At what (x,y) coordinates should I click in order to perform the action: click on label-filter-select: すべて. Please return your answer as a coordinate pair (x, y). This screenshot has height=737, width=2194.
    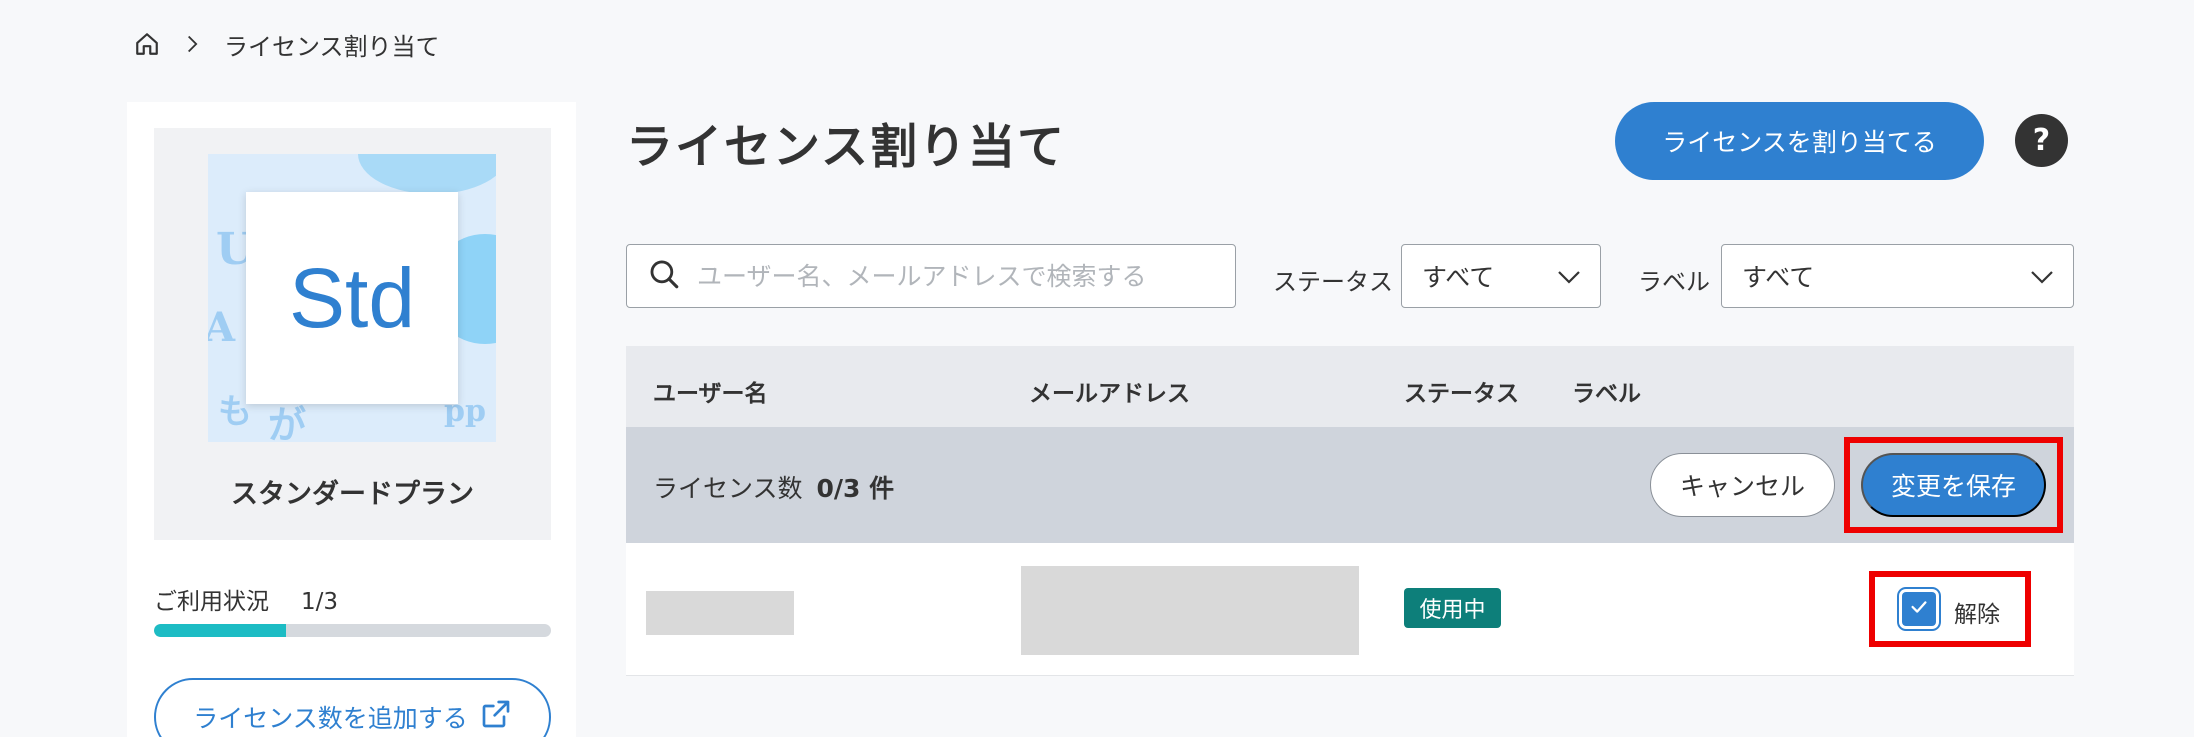
    Looking at the image, I should click on (1897, 276).